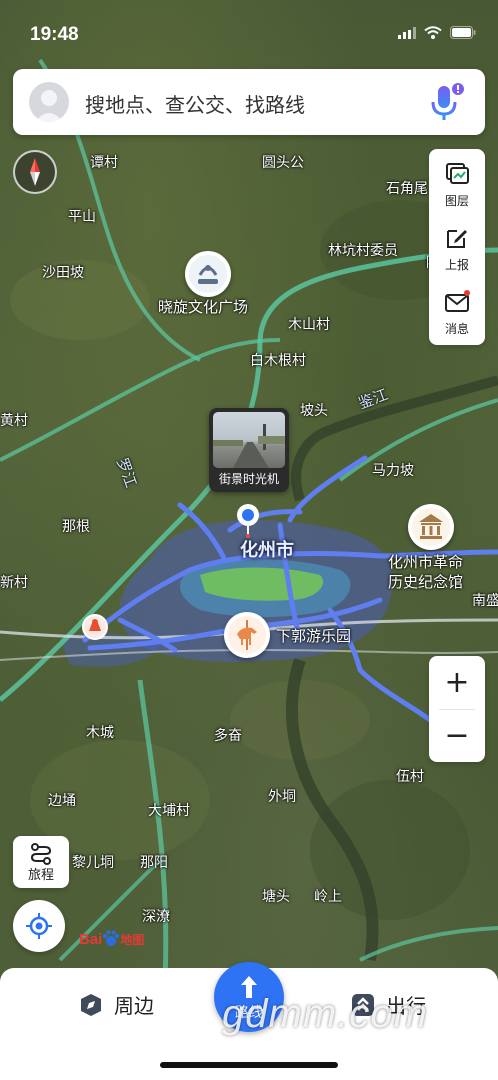  Describe the element at coordinates (104, 163) in the screenshot. I see `place-label: 谭村` at that location.